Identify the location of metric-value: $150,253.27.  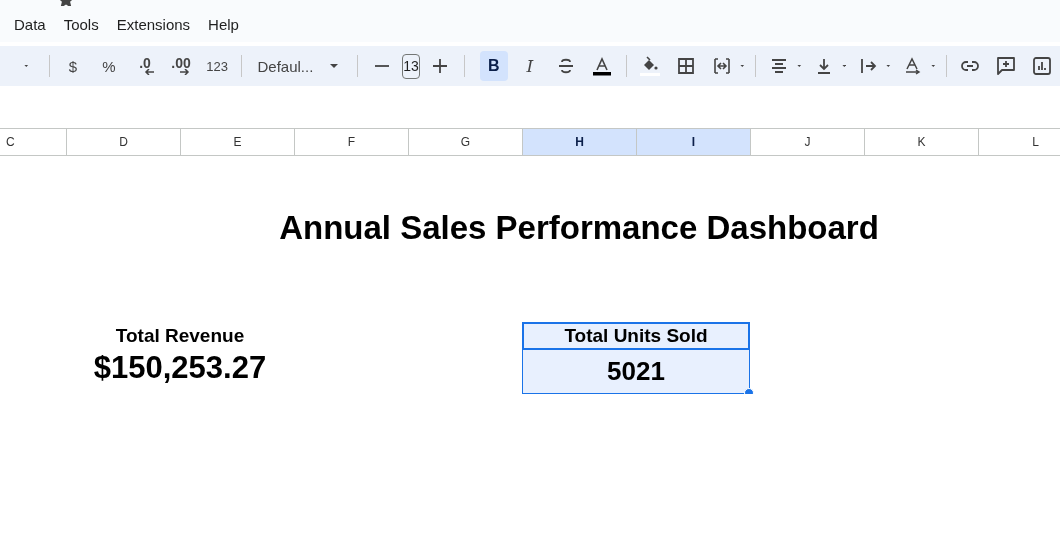
(180, 368).